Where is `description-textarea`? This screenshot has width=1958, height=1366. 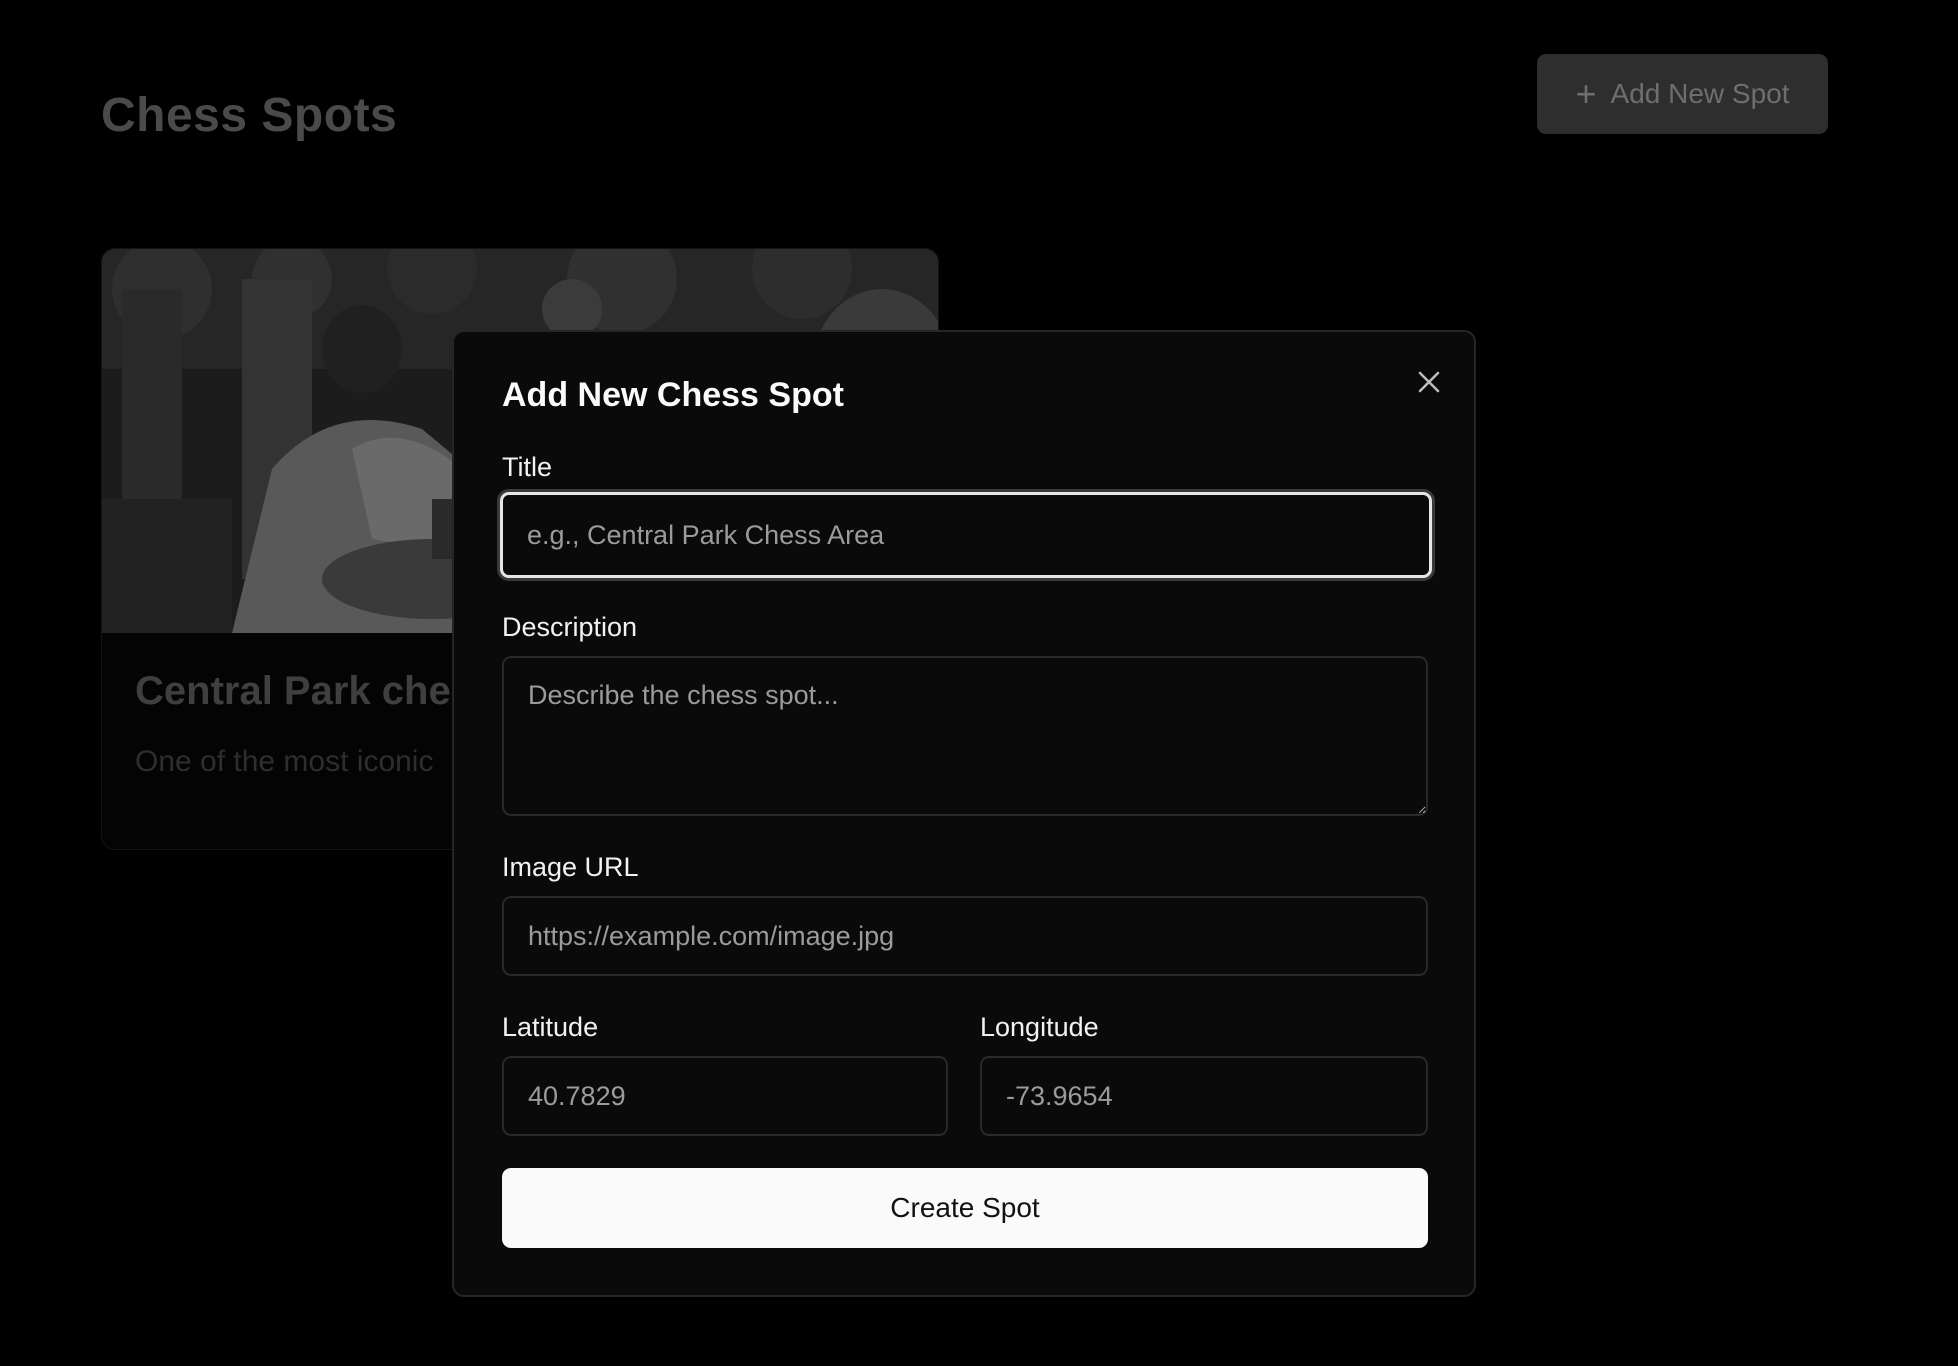
description-textarea is located at coordinates (965, 736).